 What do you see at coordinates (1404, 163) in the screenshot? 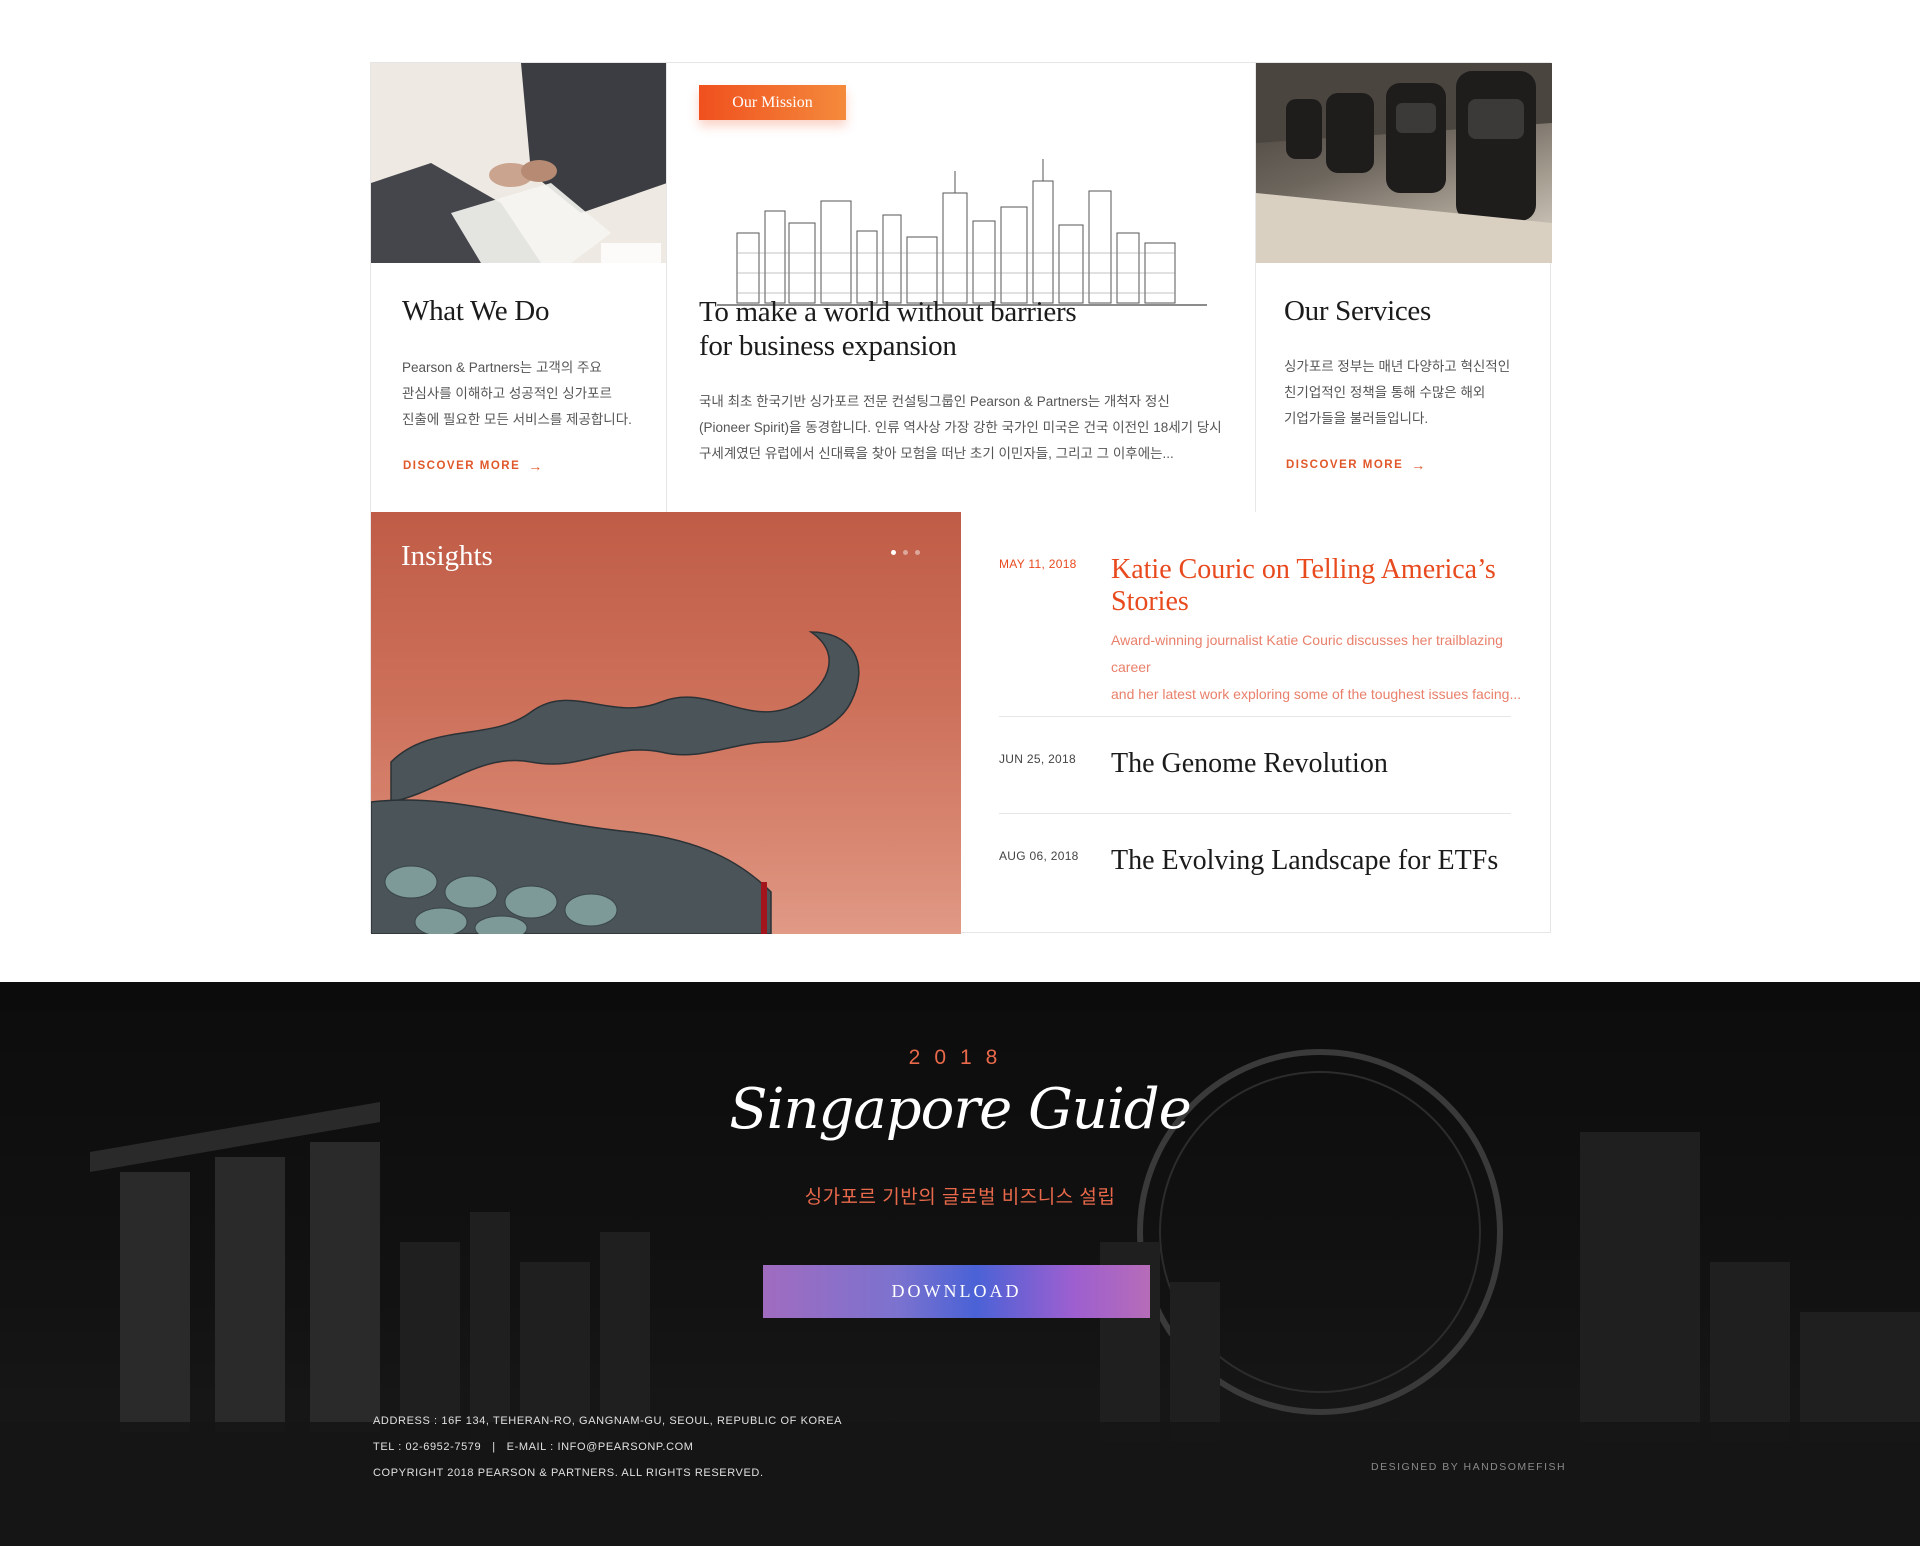
I see `boardroom-chairs-image` at bounding box center [1404, 163].